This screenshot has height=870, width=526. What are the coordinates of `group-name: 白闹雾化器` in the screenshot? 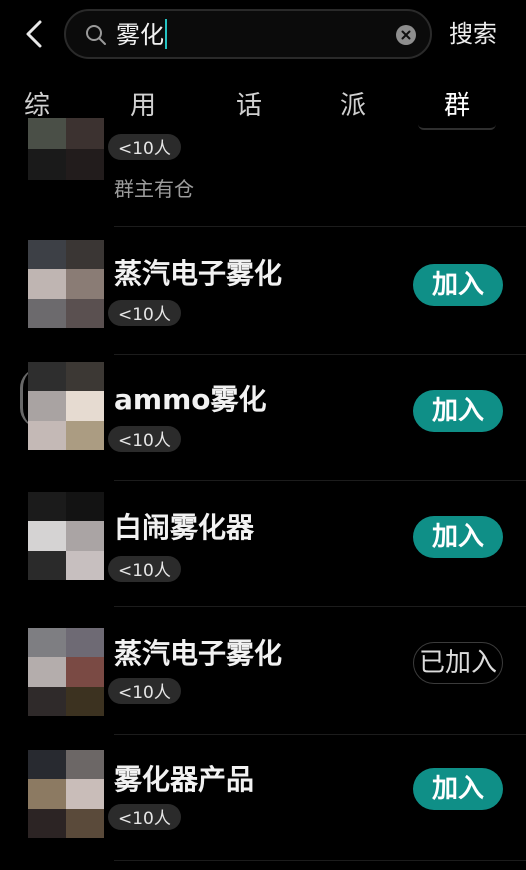 It's located at (184, 527).